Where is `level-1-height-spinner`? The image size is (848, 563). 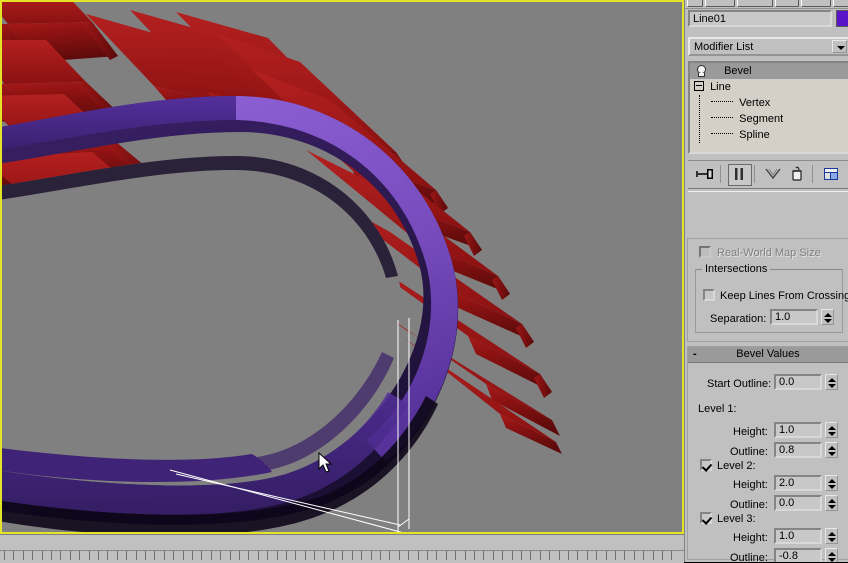 level-1-height-spinner is located at coordinates (831, 430).